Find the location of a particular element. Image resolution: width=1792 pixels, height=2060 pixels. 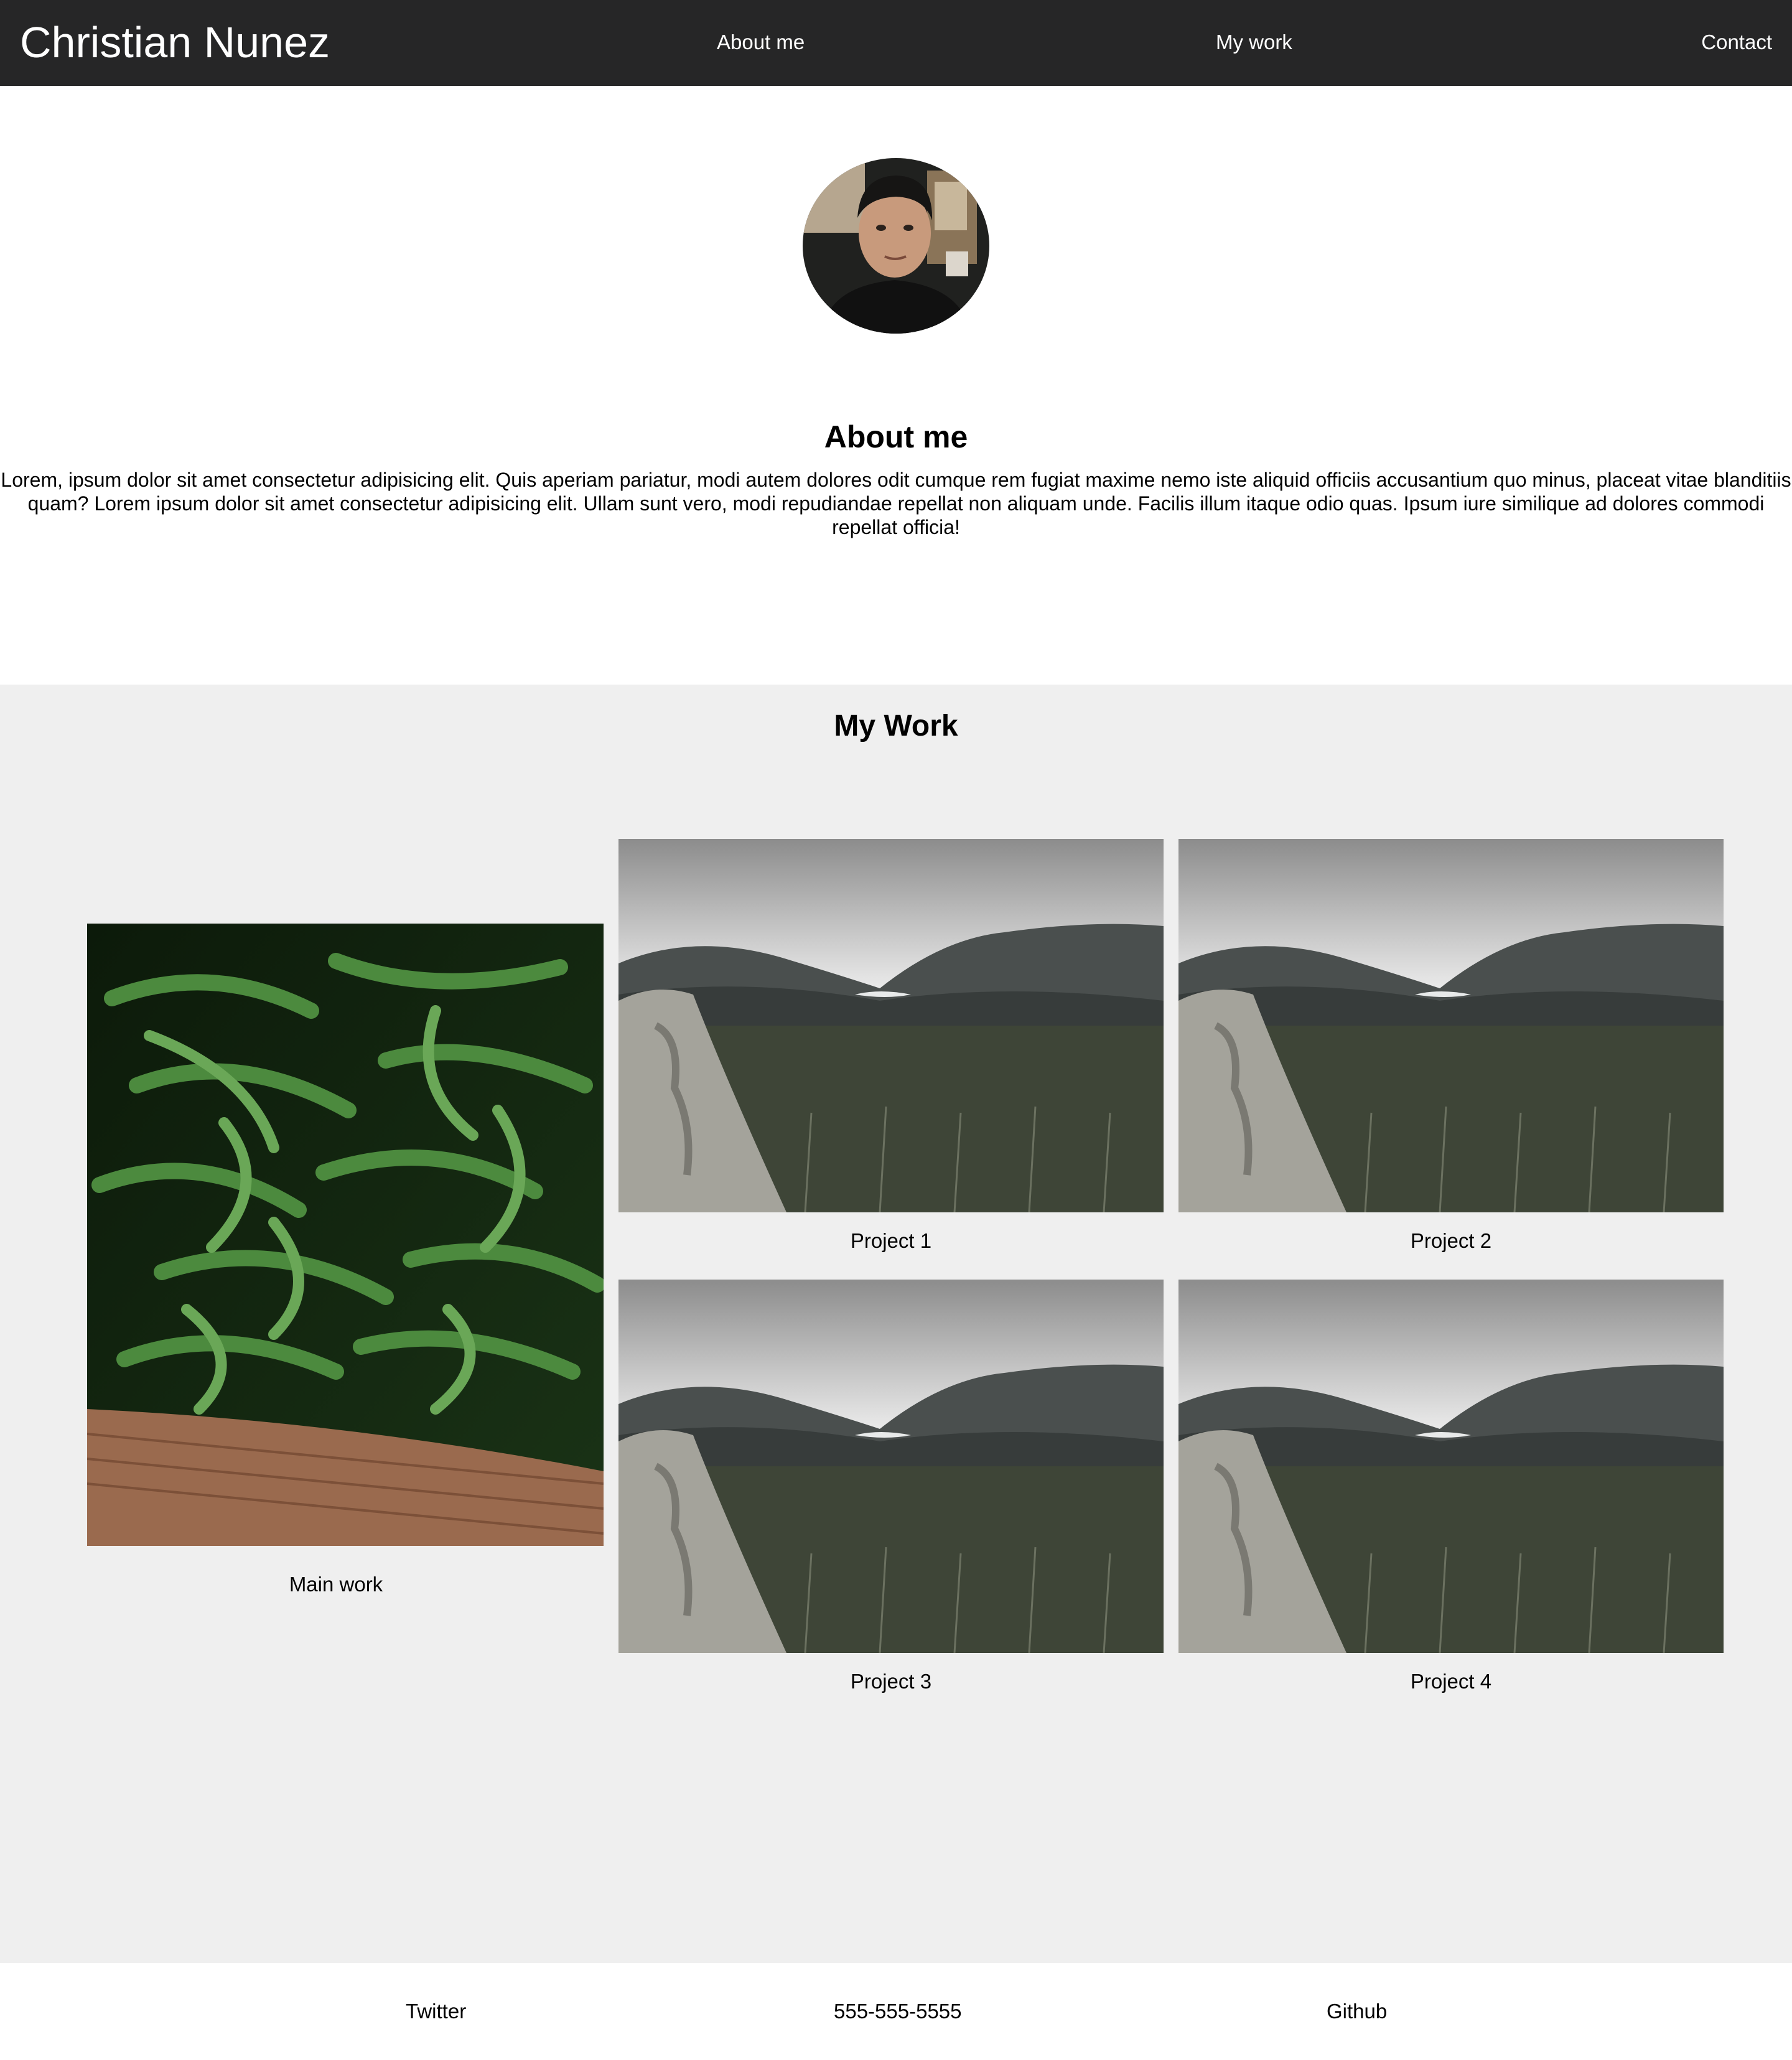

avatar is located at coordinates (896, 246).